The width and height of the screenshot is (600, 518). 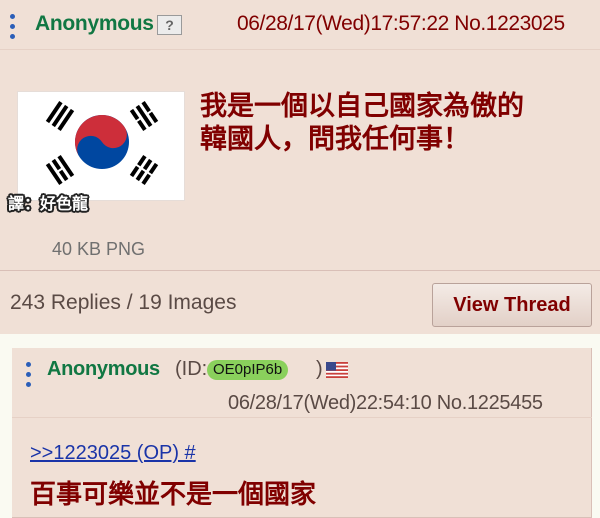 What do you see at coordinates (48, 204) in the screenshot?
I see `translator-credit-watermark: 譯：好色龍` at bounding box center [48, 204].